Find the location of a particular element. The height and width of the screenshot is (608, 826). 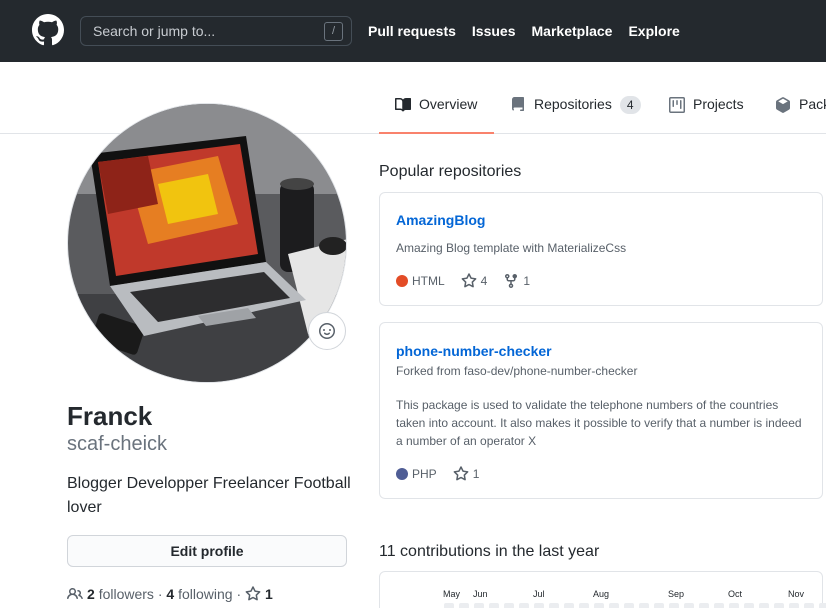

following-link: following is located at coordinates (205, 594).